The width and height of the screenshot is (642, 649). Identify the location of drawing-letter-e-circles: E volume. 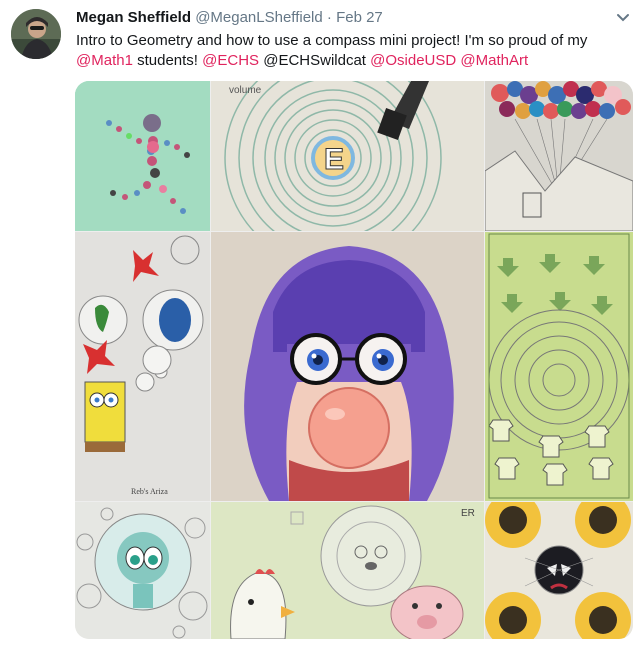
(347, 156).